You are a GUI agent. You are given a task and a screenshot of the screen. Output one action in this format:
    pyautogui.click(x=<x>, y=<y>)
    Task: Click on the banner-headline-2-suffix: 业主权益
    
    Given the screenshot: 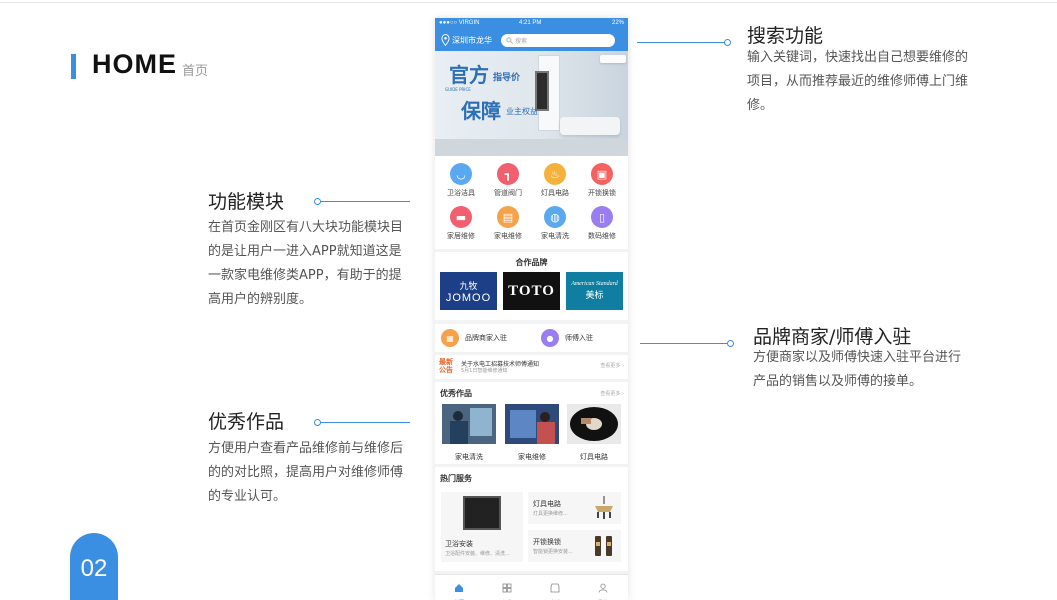 What is the action you would take?
    pyautogui.click(x=522, y=111)
    